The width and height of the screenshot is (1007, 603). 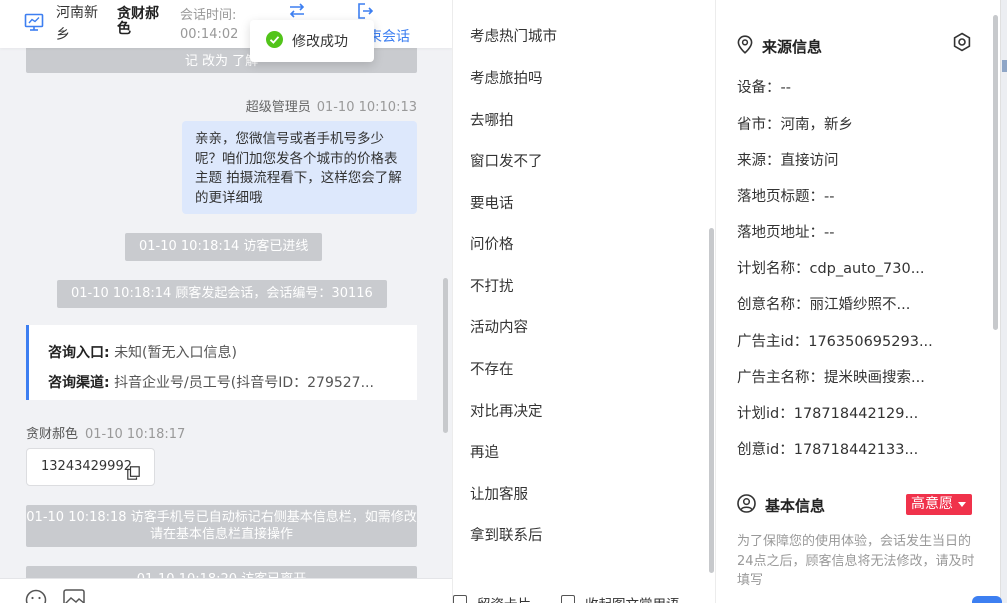 I want to click on end-session-button: 束会话, so click(x=389, y=36).